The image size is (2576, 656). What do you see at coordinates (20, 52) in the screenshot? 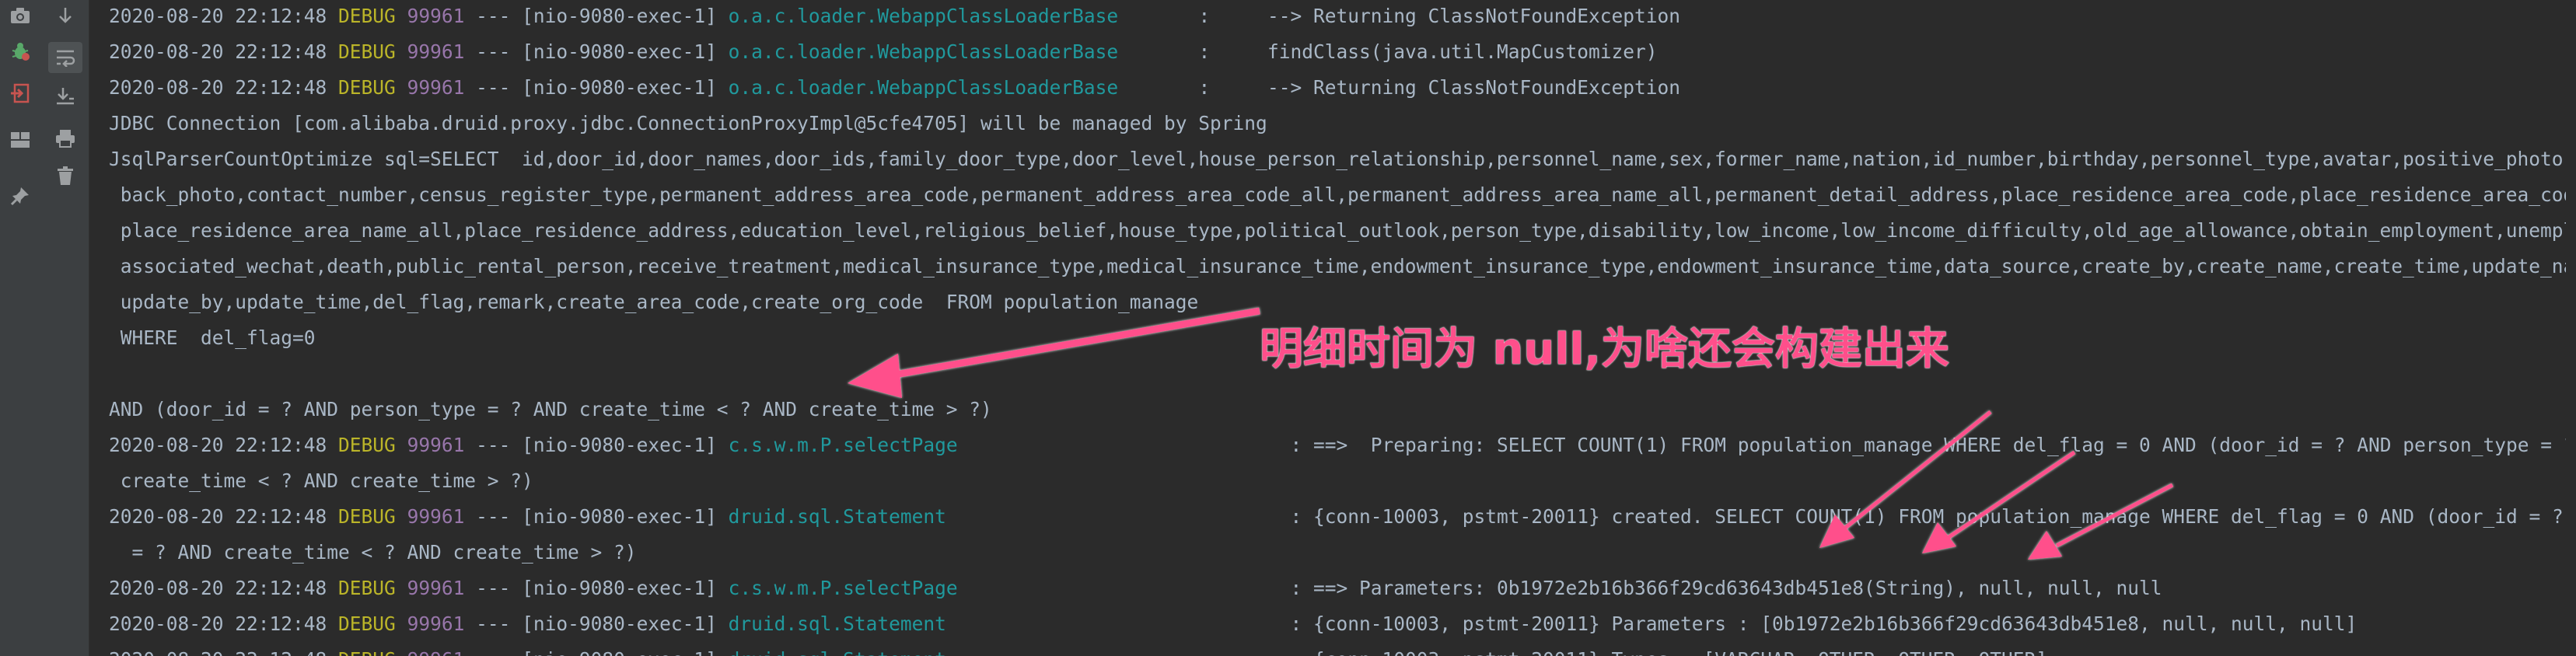
I see `debug-bug-icon` at bounding box center [20, 52].